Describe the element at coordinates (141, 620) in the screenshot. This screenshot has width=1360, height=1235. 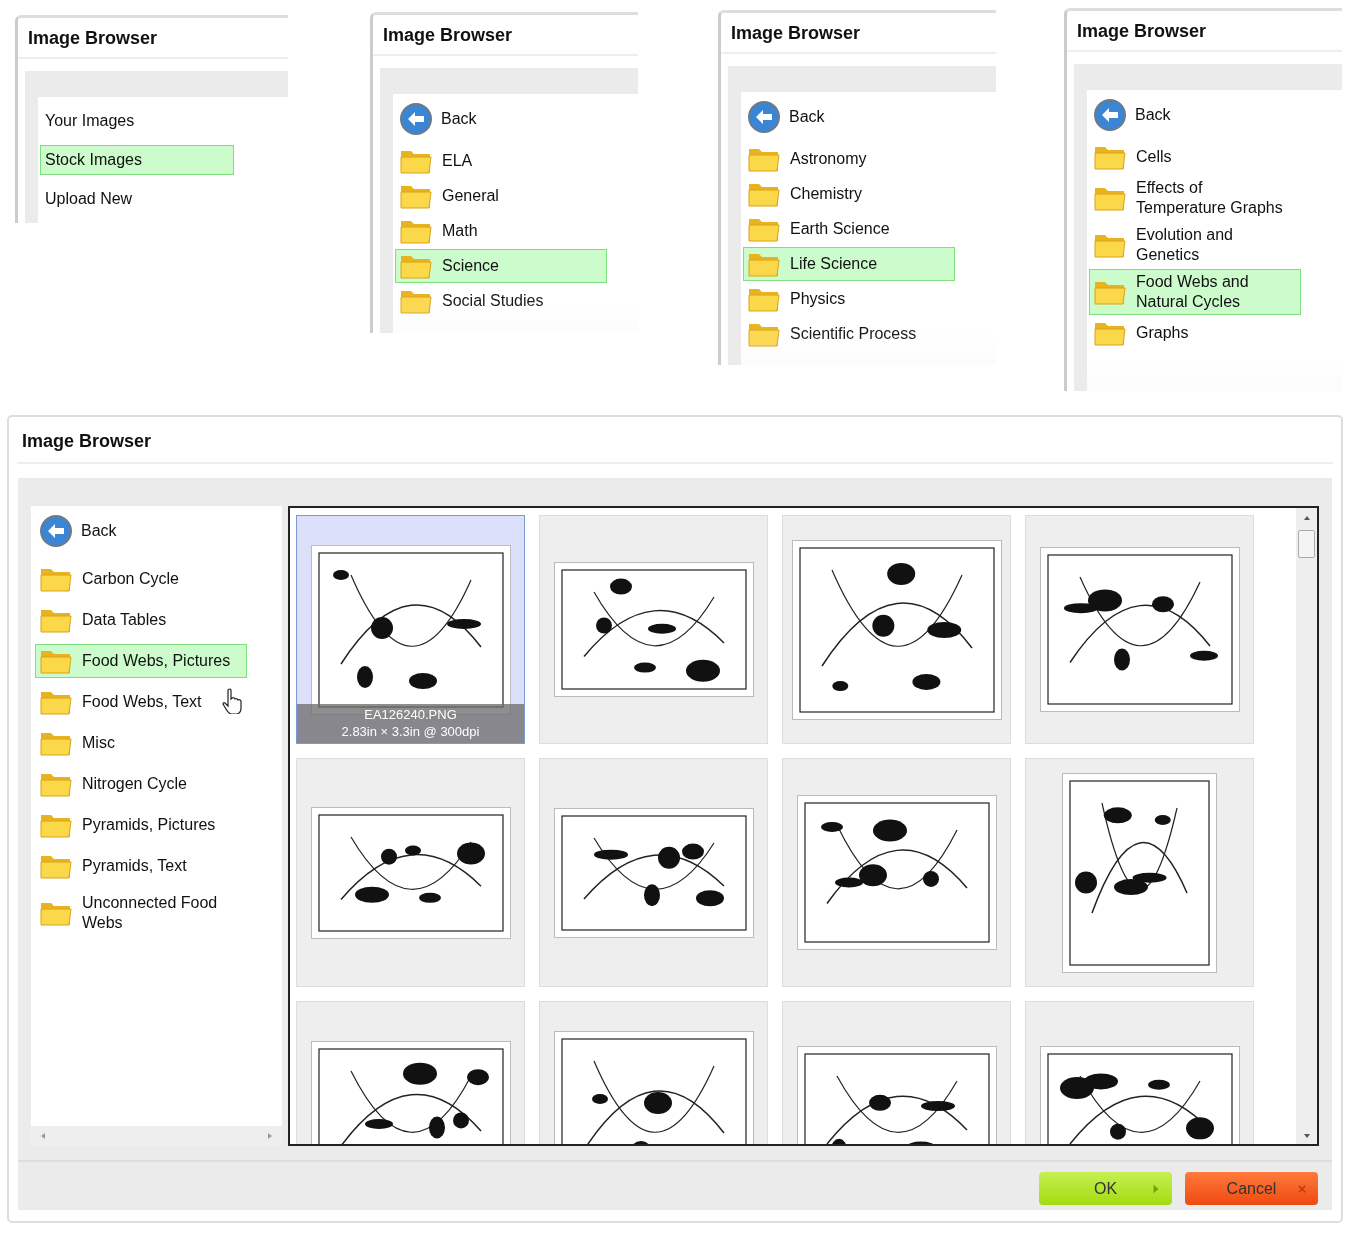
I see `folder-item: Data Tables` at that location.